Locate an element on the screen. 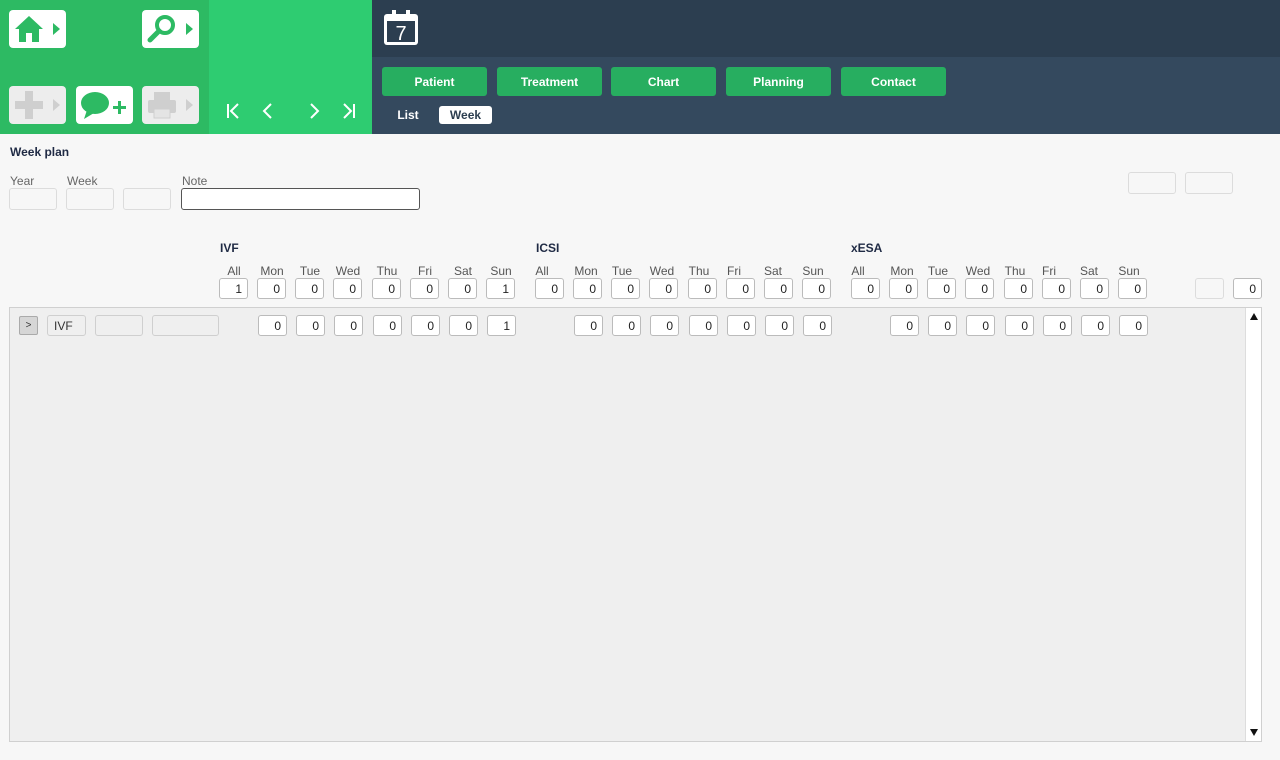 This screenshot has height=760, width=1280. row-ivf-fri: 0 is located at coordinates (425, 325).